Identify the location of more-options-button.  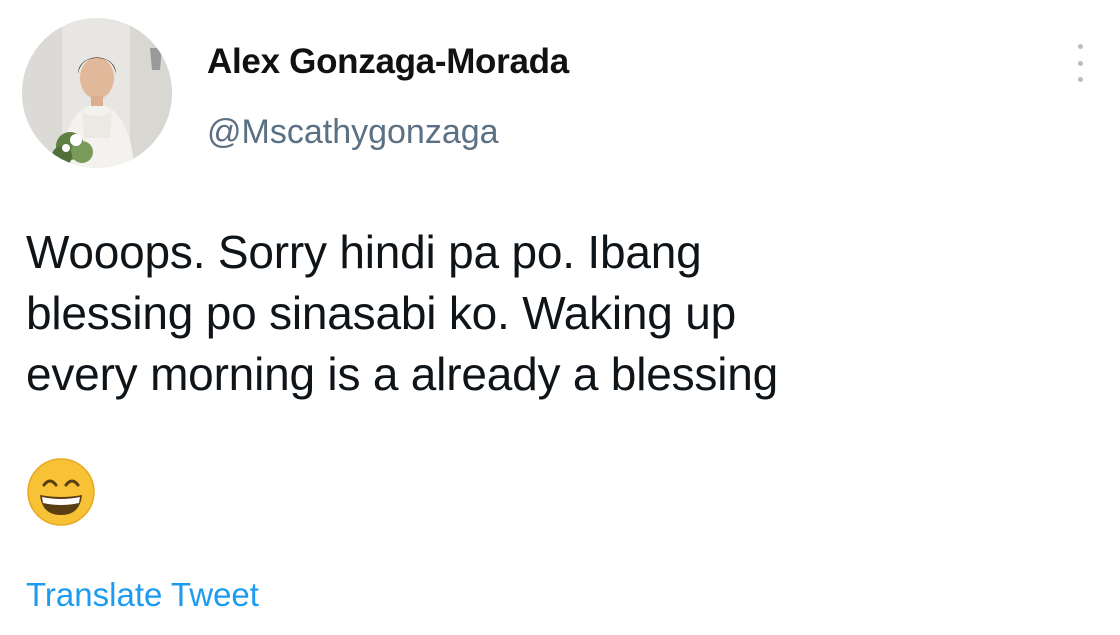
(1080, 63).